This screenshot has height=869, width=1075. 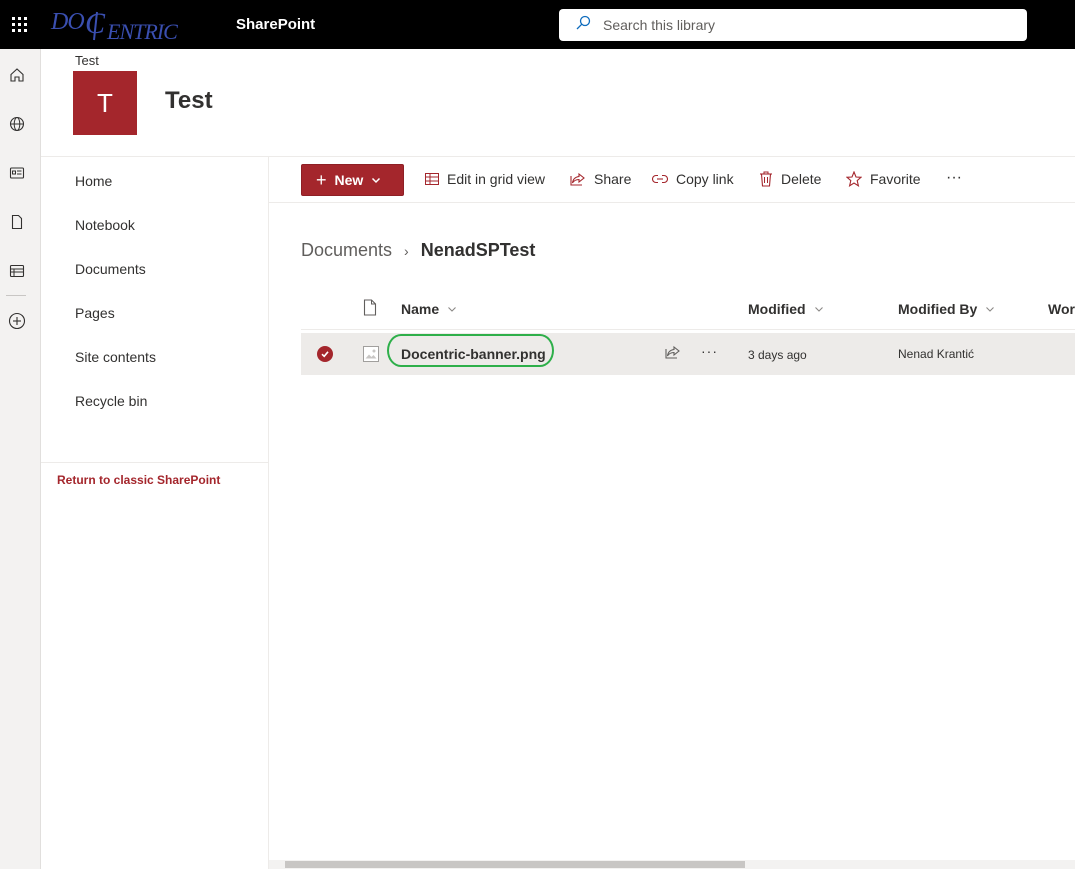 I want to click on search-box, so click(x=793, y=25).